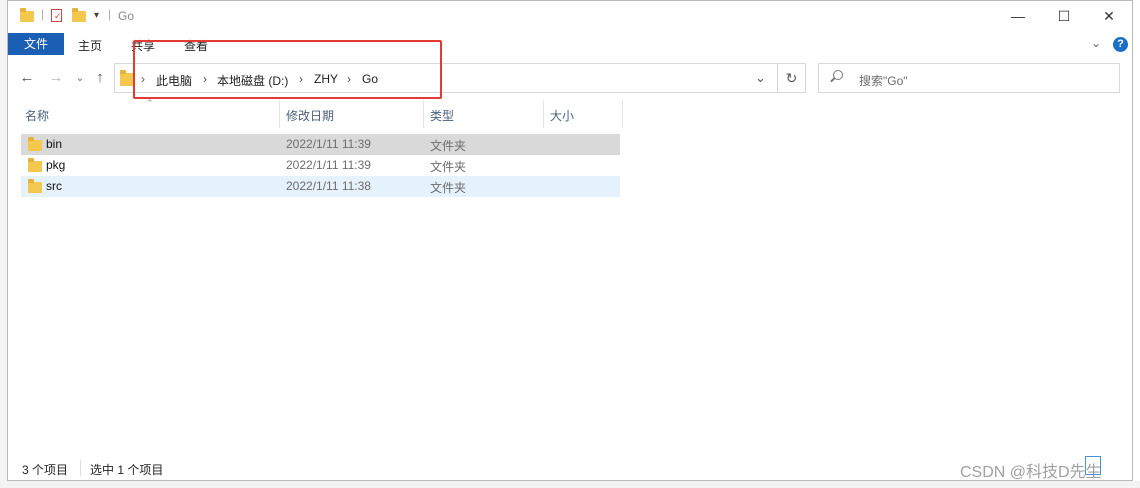 Image resolution: width=1140 pixels, height=488 pixels. I want to click on address-dropdown-button: ⌄, so click(760, 78).